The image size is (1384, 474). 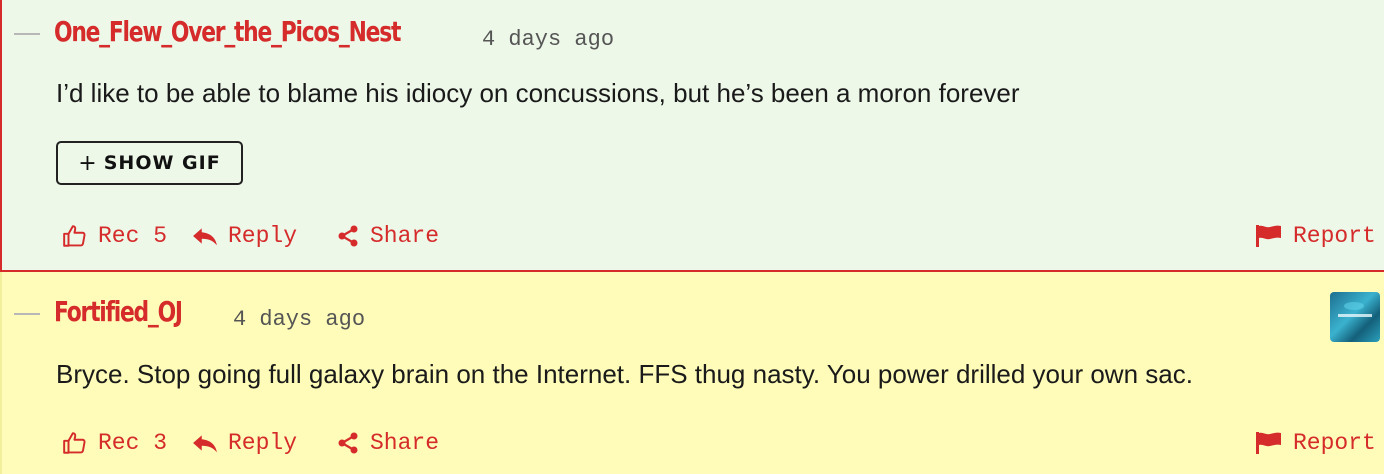 I want to click on rec-button: Rec 5, so click(x=114, y=236).